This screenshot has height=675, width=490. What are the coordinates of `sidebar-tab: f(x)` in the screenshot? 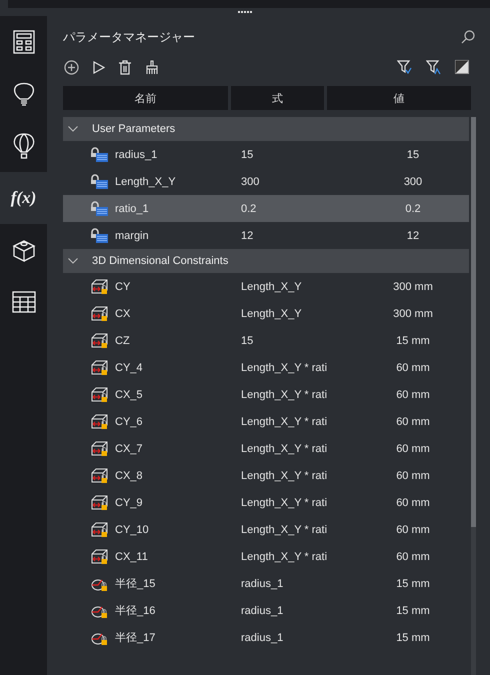 It's located at (23, 198).